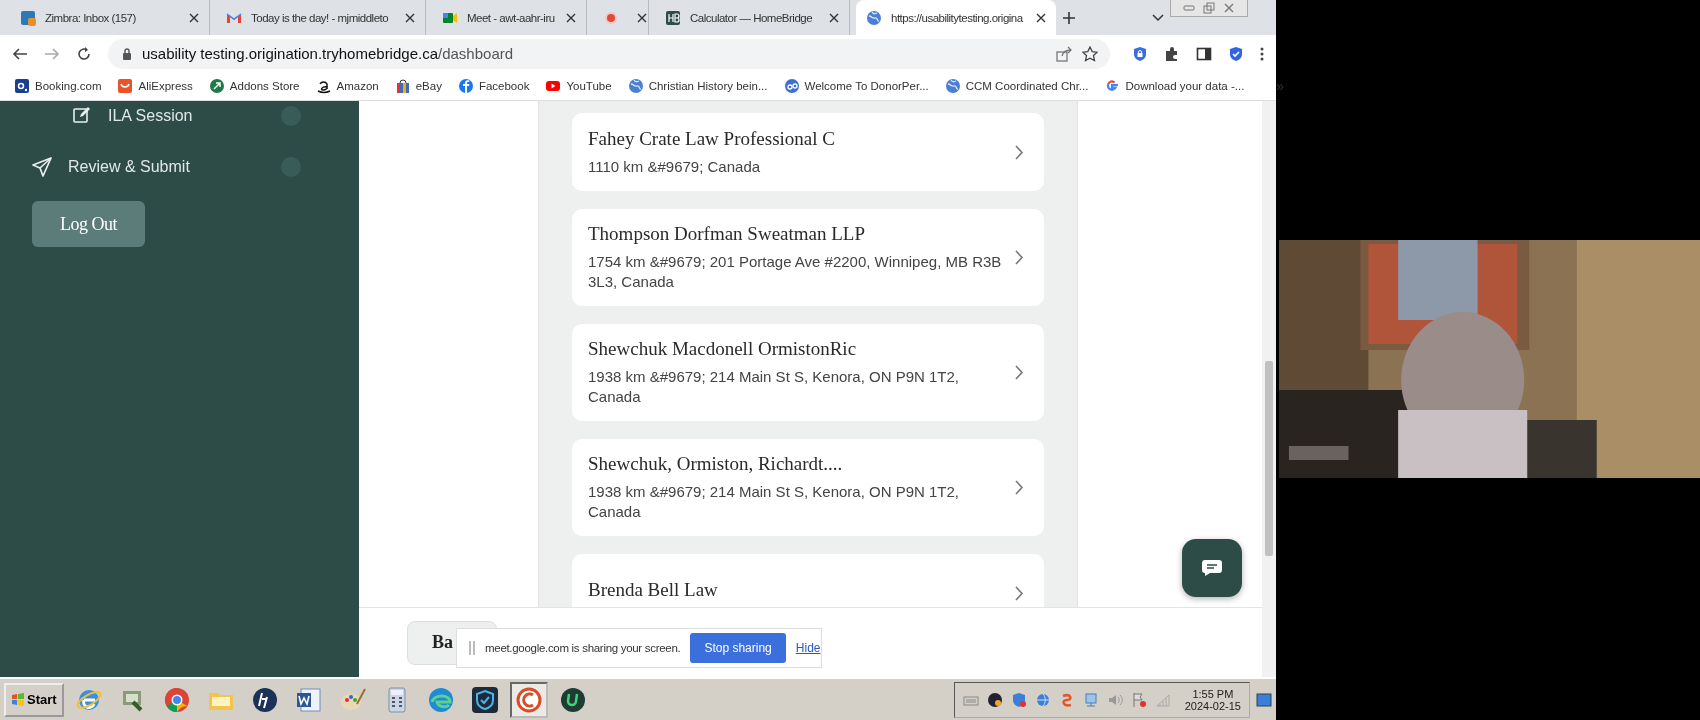  I want to click on dark-circle-icon, so click(994, 699).